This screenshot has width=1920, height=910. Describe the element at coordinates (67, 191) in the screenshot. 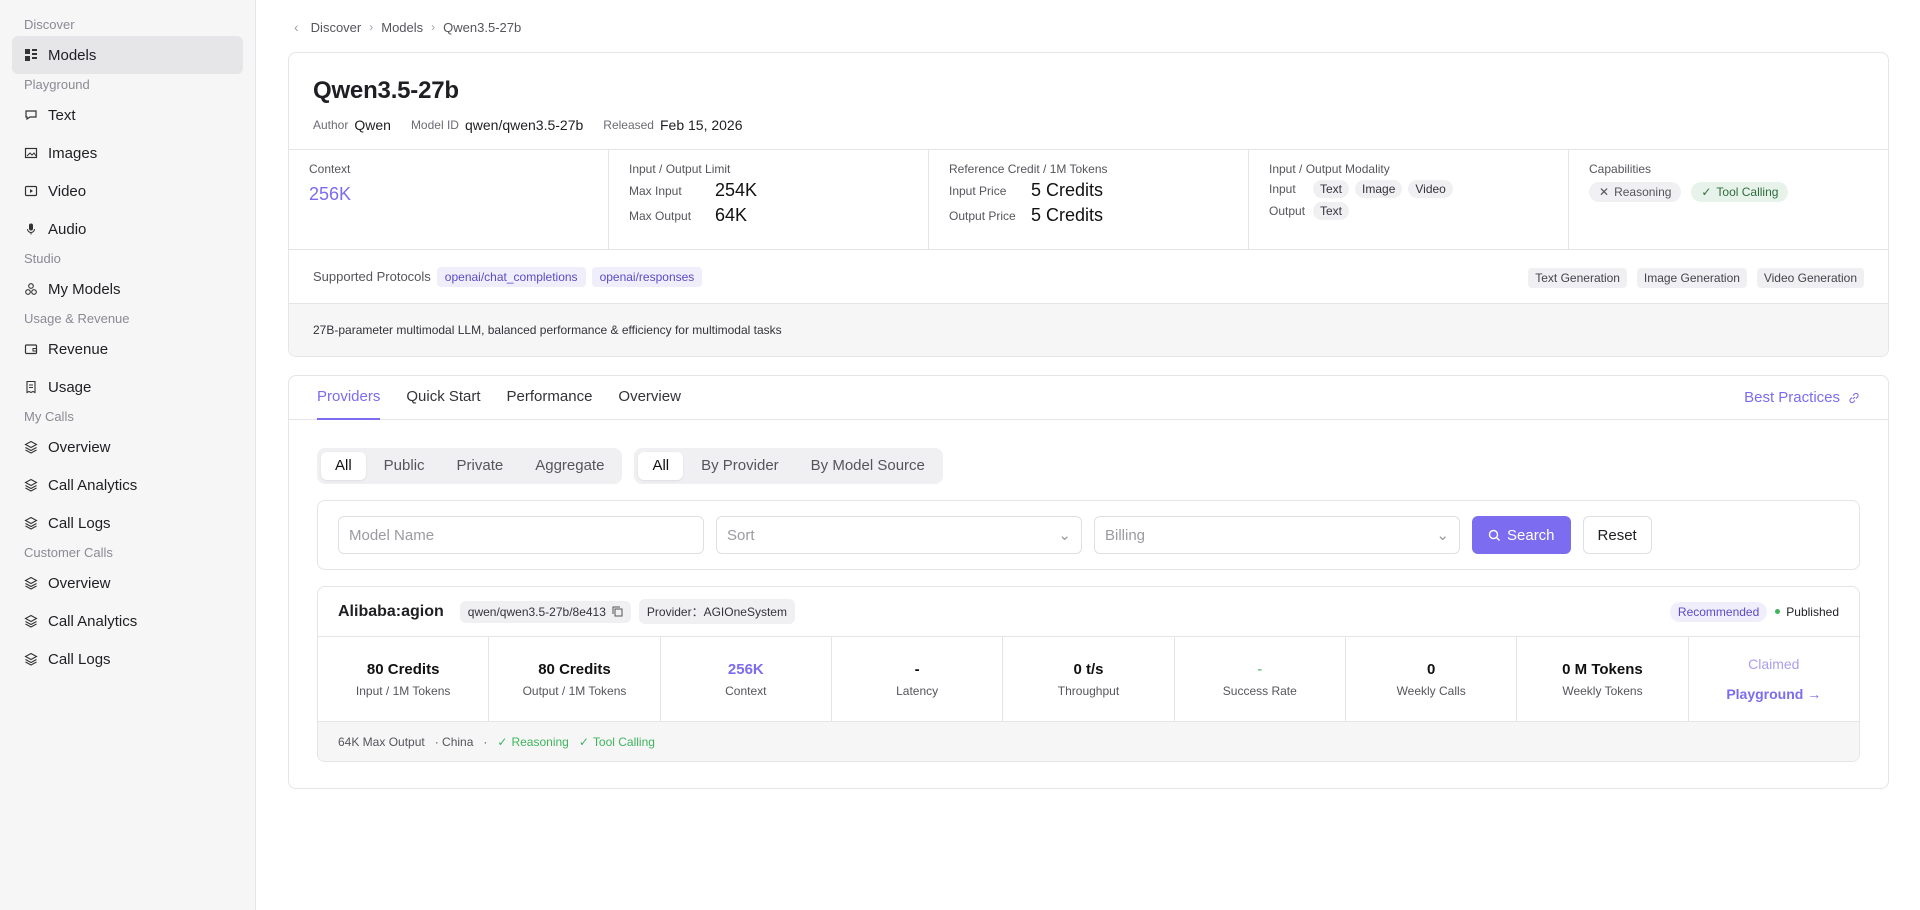

I see `sidebar-item-label: Video` at that location.